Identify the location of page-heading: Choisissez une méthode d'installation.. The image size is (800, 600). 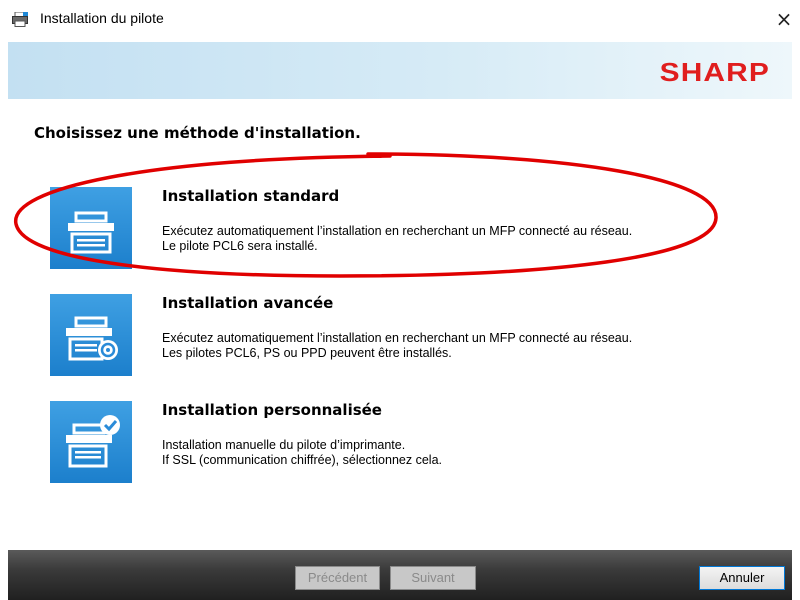
(197, 133).